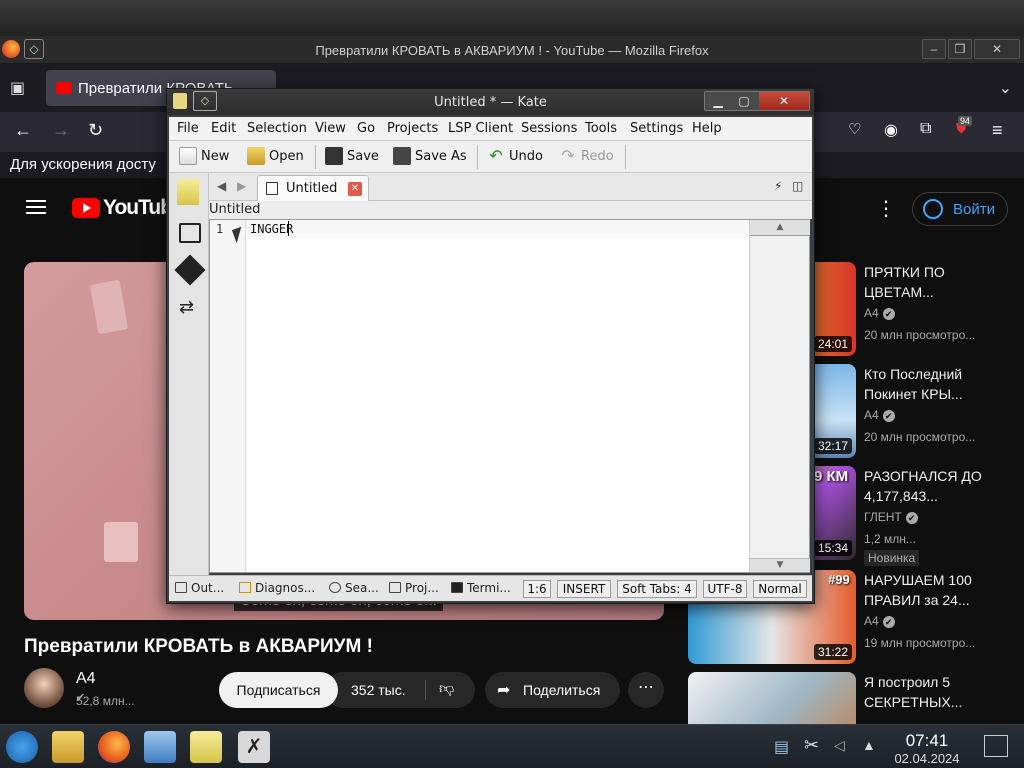 This screenshot has height=768, width=1024. Describe the element at coordinates (517, 157) in the screenshot. I see `undo-button: ↶ Undo` at that location.